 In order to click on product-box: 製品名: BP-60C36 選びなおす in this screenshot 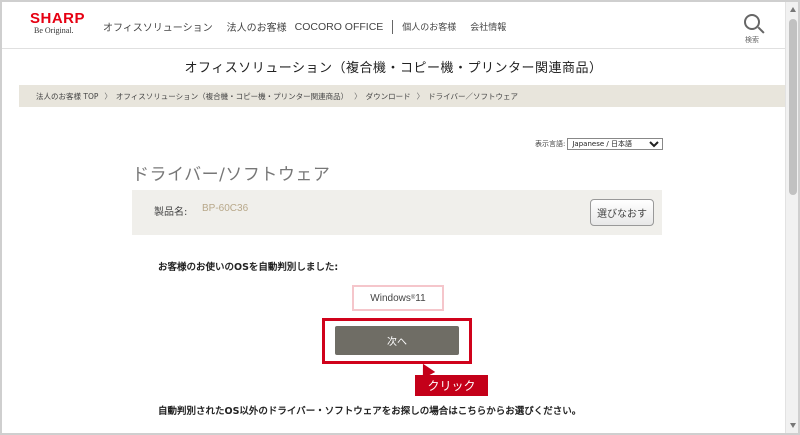, I will do `click(397, 212)`.